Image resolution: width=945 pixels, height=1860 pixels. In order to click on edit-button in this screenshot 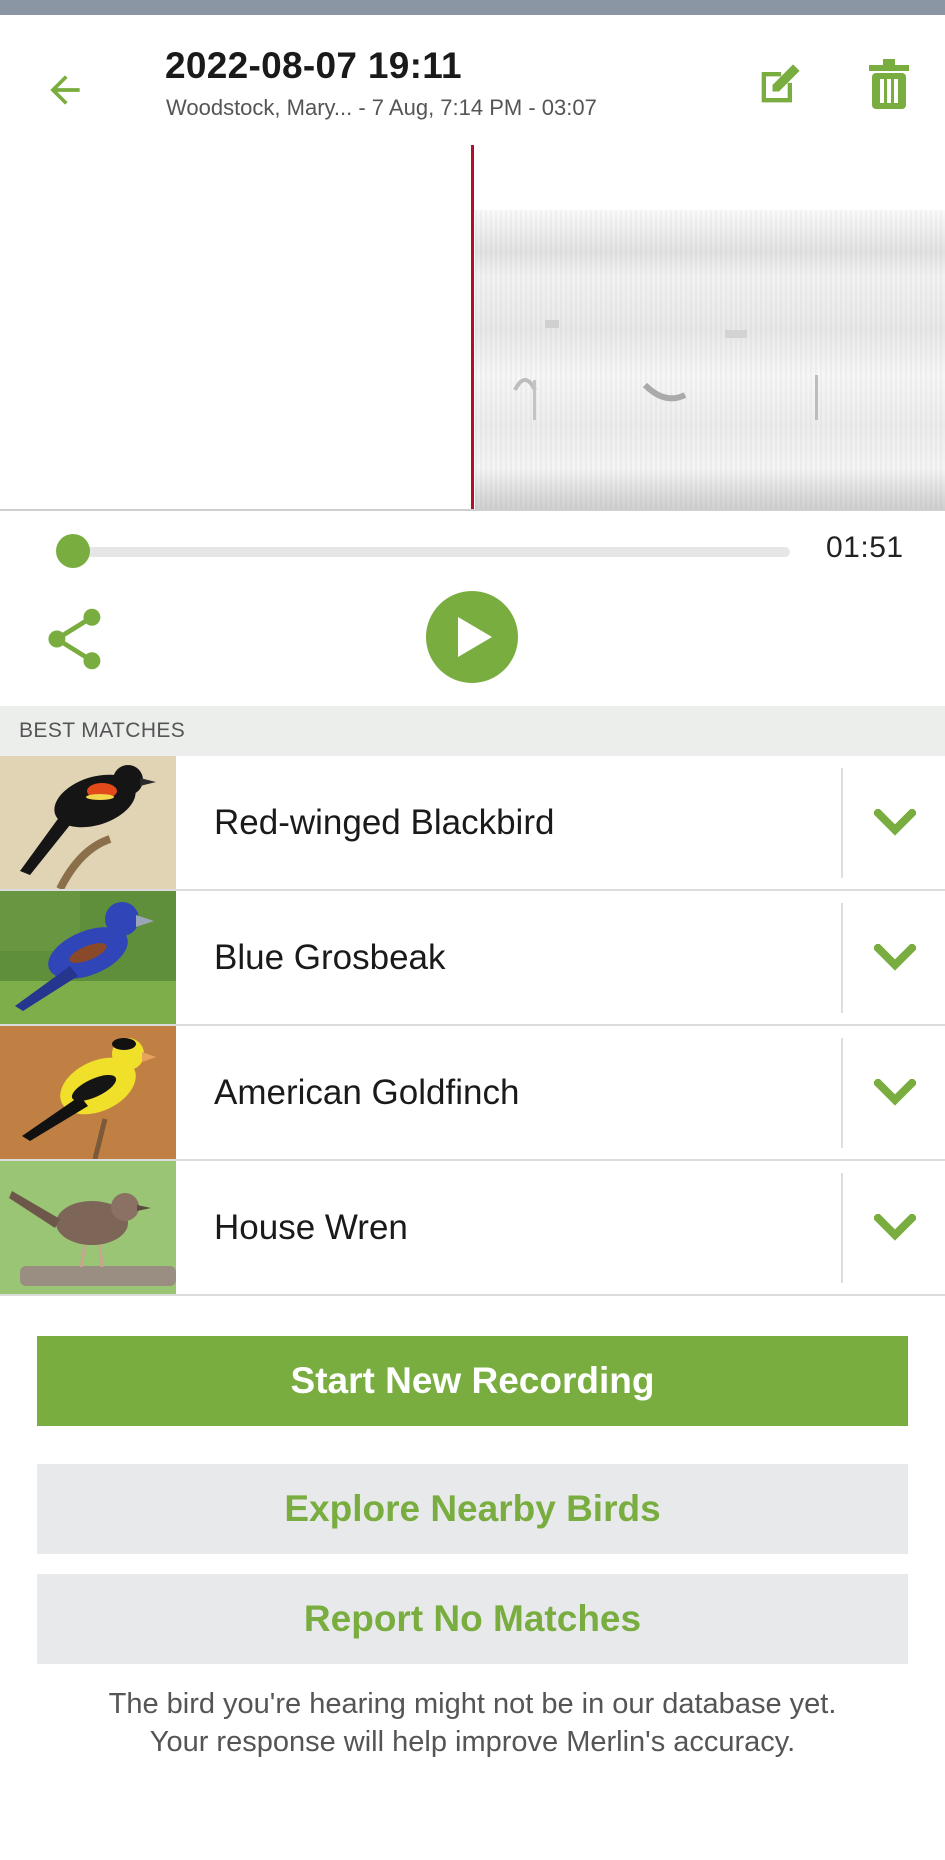, I will do `click(779, 85)`.